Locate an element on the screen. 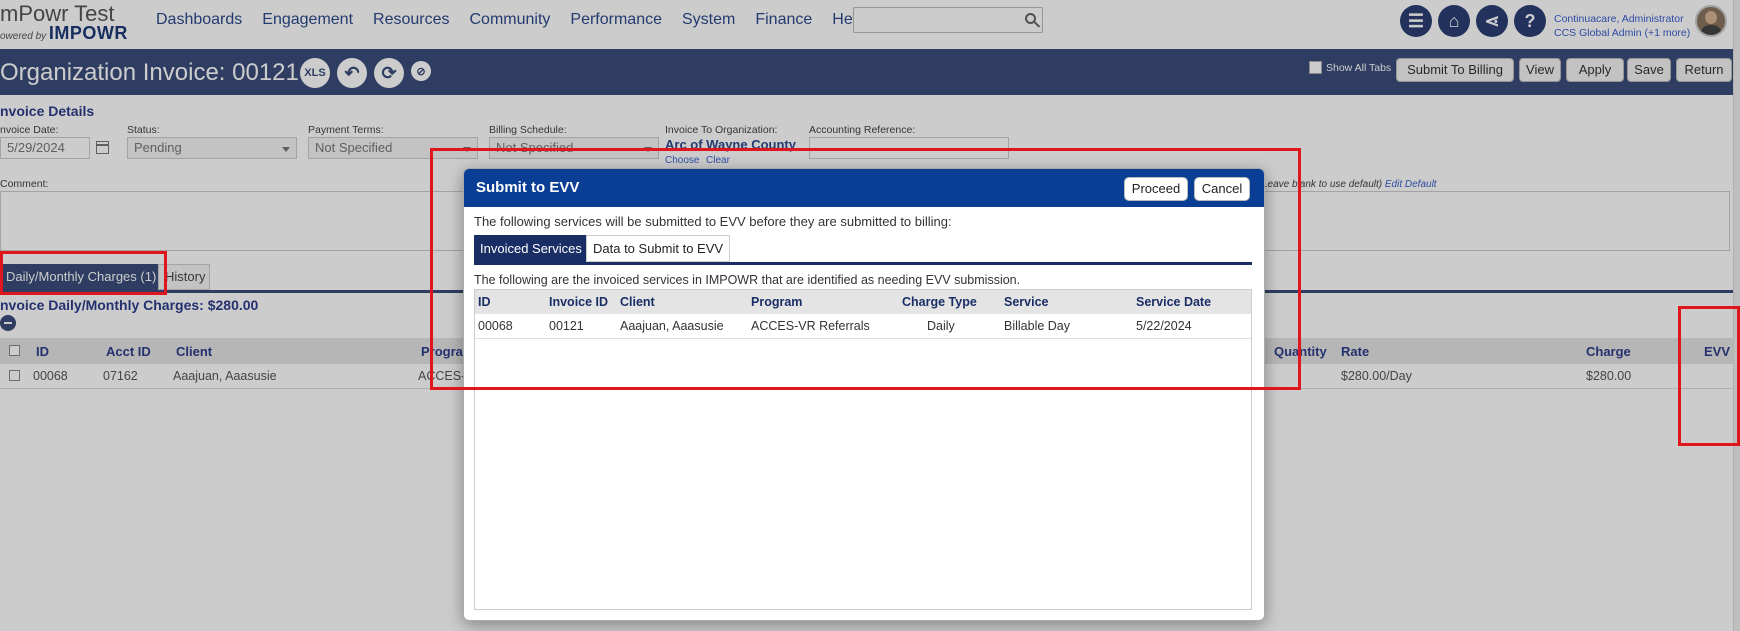 This screenshot has height=631, width=1740. annotation-box-tab is located at coordinates (83, 273).